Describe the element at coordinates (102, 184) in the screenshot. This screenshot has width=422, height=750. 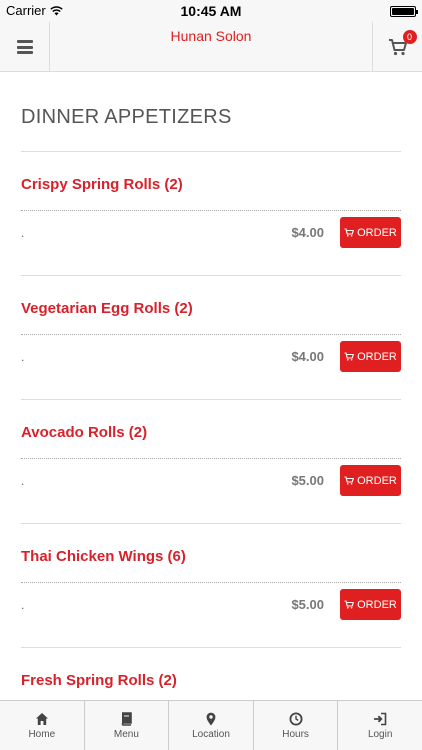
I see `item-name: Crispy Spring Rolls (2)` at that location.